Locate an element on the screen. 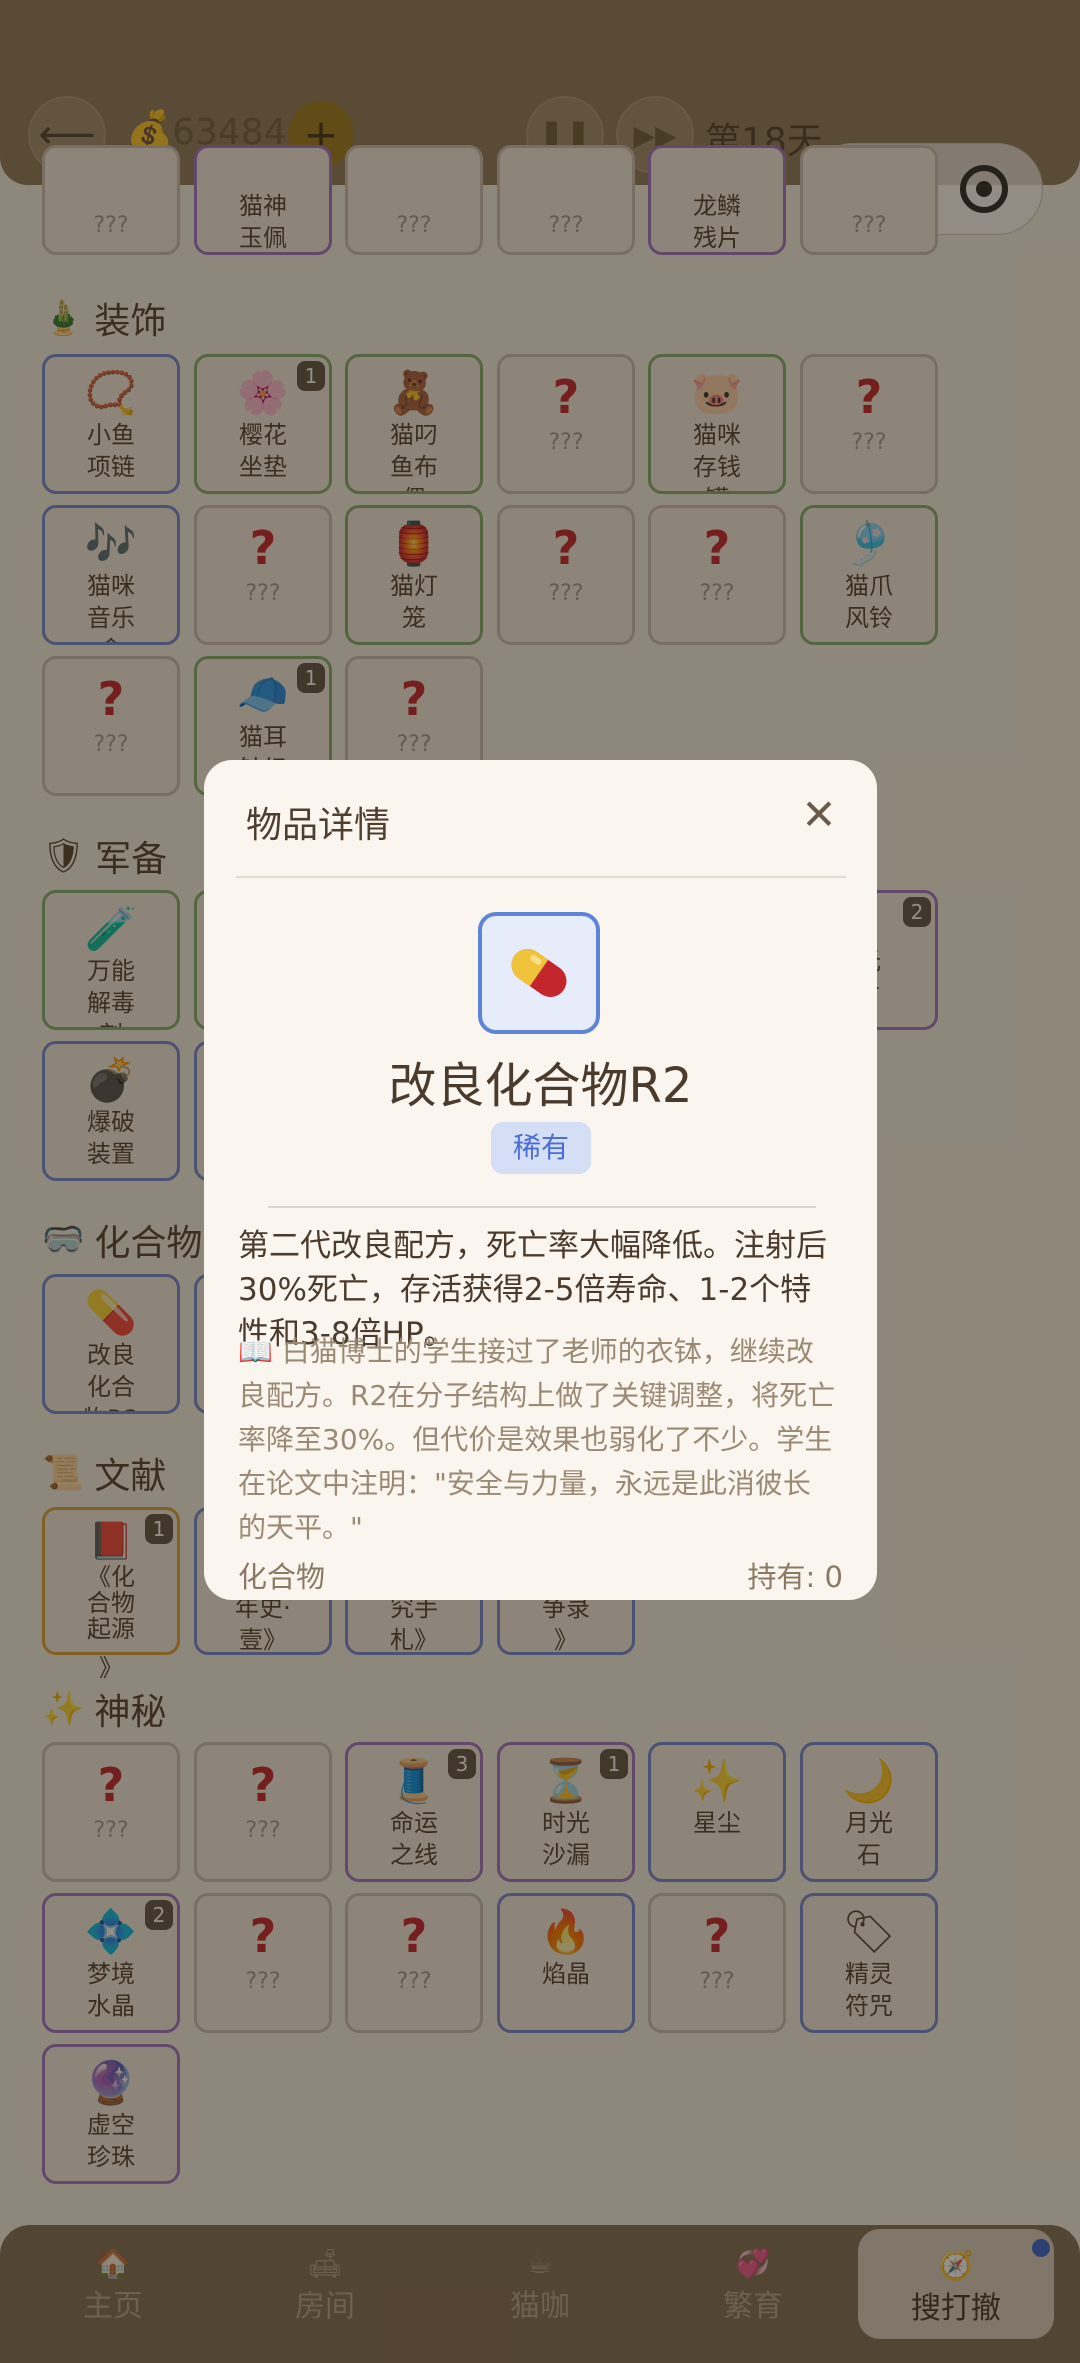 The width and height of the screenshot is (1080, 2363). modal-title: 物品详情 is located at coordinates (318, 825).